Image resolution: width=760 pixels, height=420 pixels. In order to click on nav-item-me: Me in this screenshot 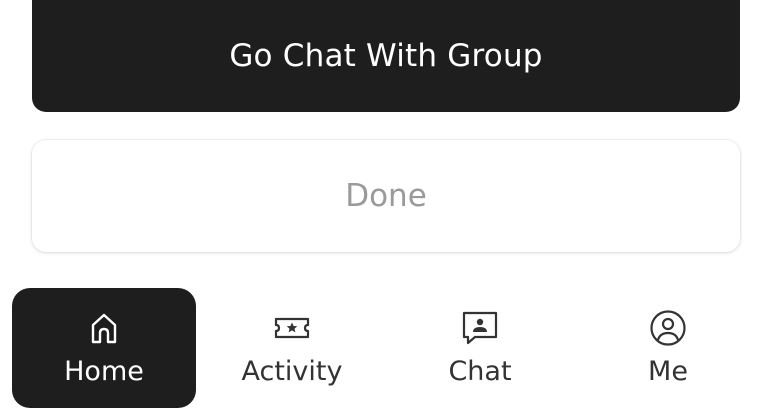, I will do `click(668, 348)`.